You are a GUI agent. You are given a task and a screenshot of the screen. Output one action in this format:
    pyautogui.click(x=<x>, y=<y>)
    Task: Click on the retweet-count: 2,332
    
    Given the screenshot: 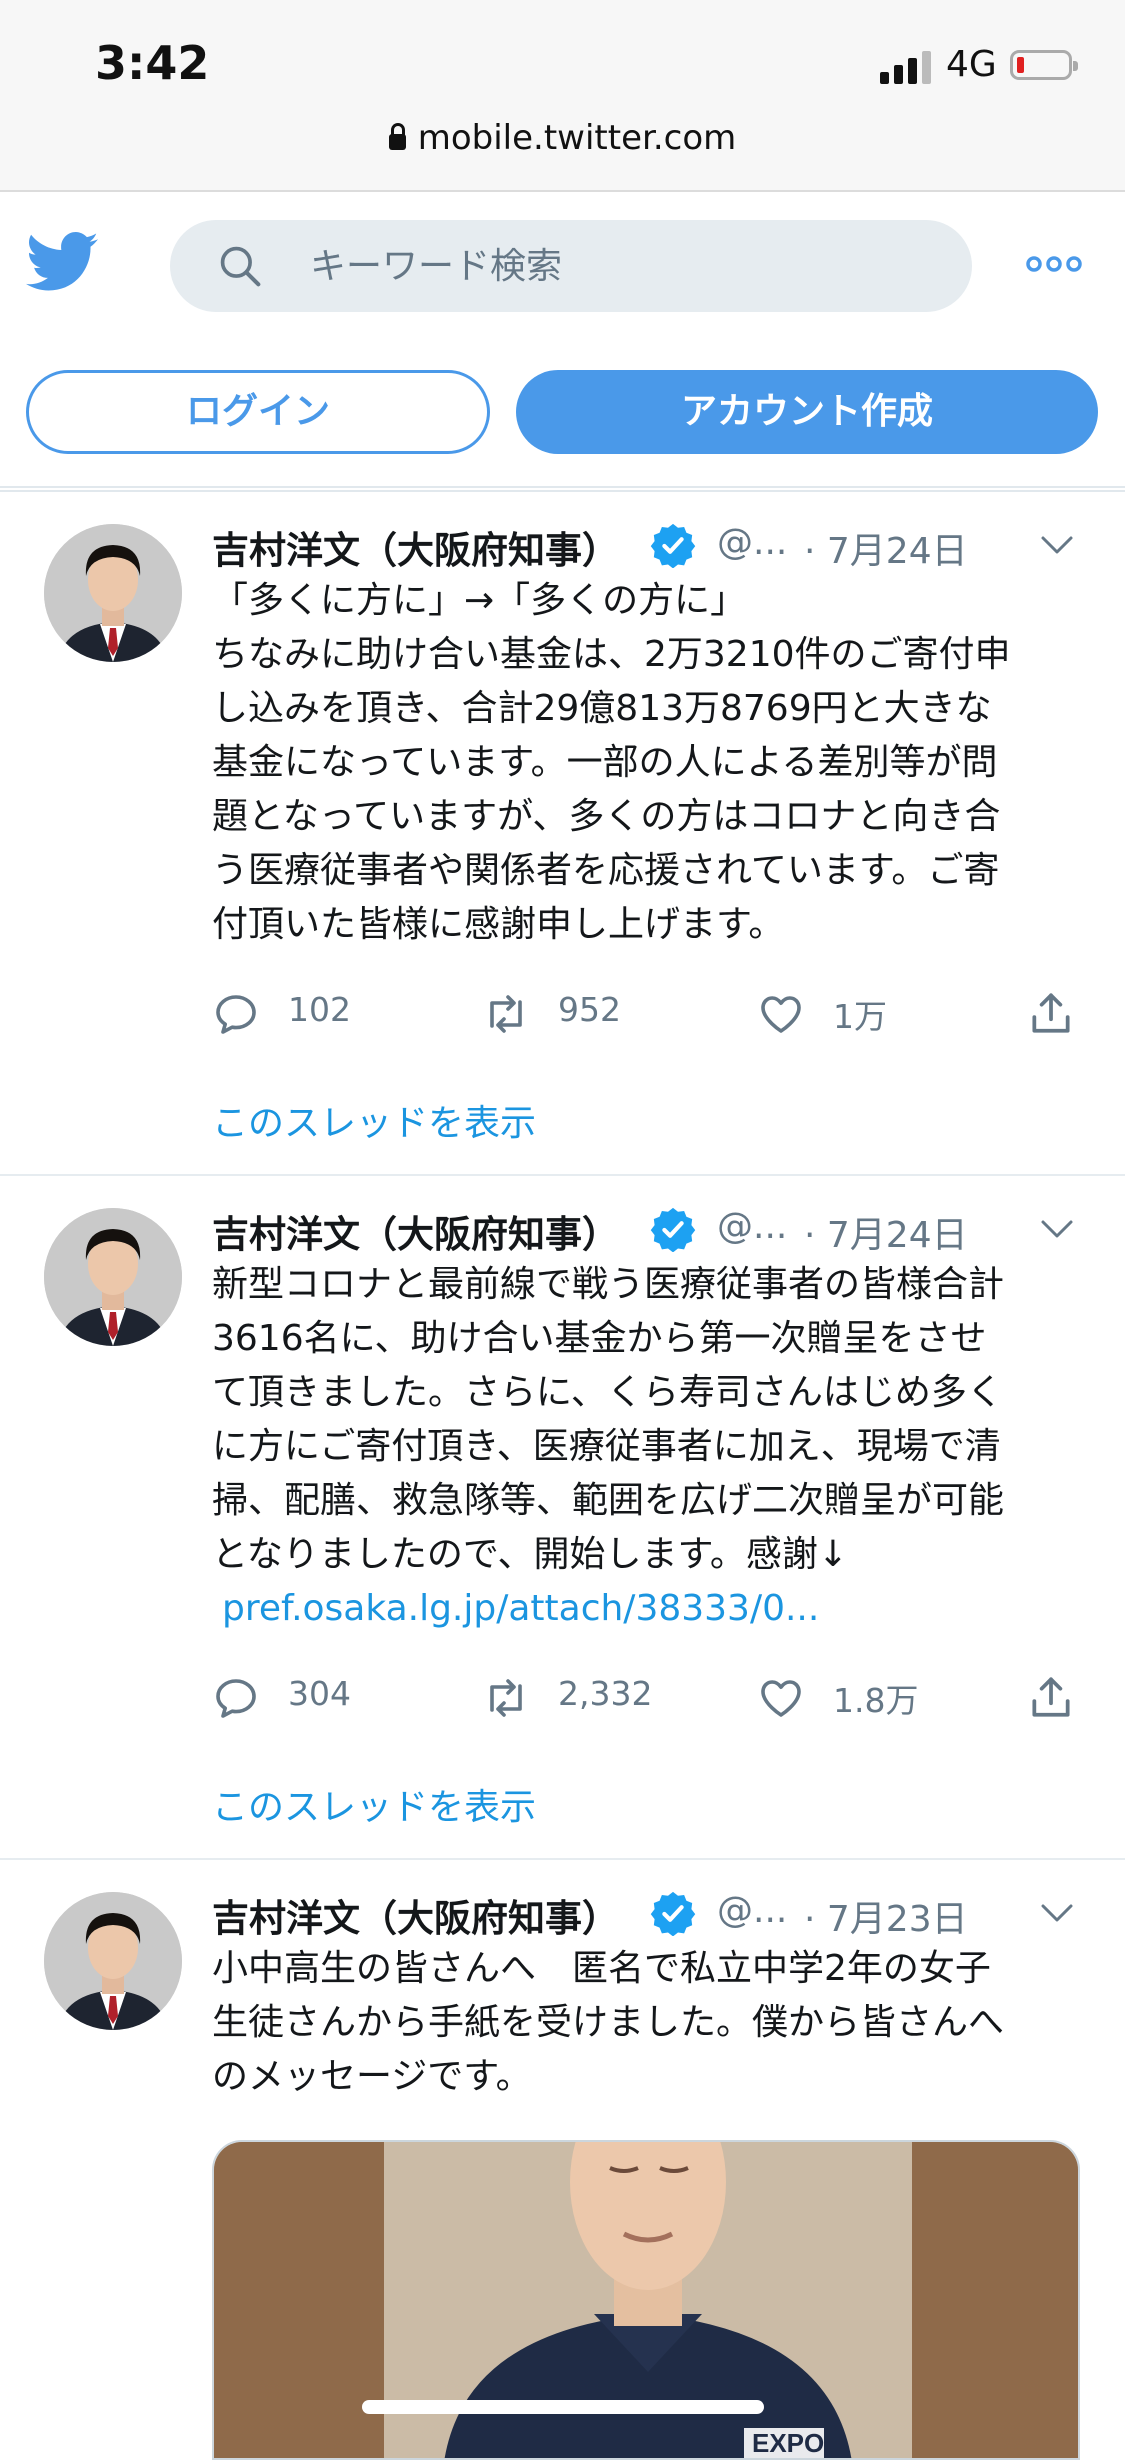 What is the action you would take?
    pyautogui.click(x=605, y=1693)
    